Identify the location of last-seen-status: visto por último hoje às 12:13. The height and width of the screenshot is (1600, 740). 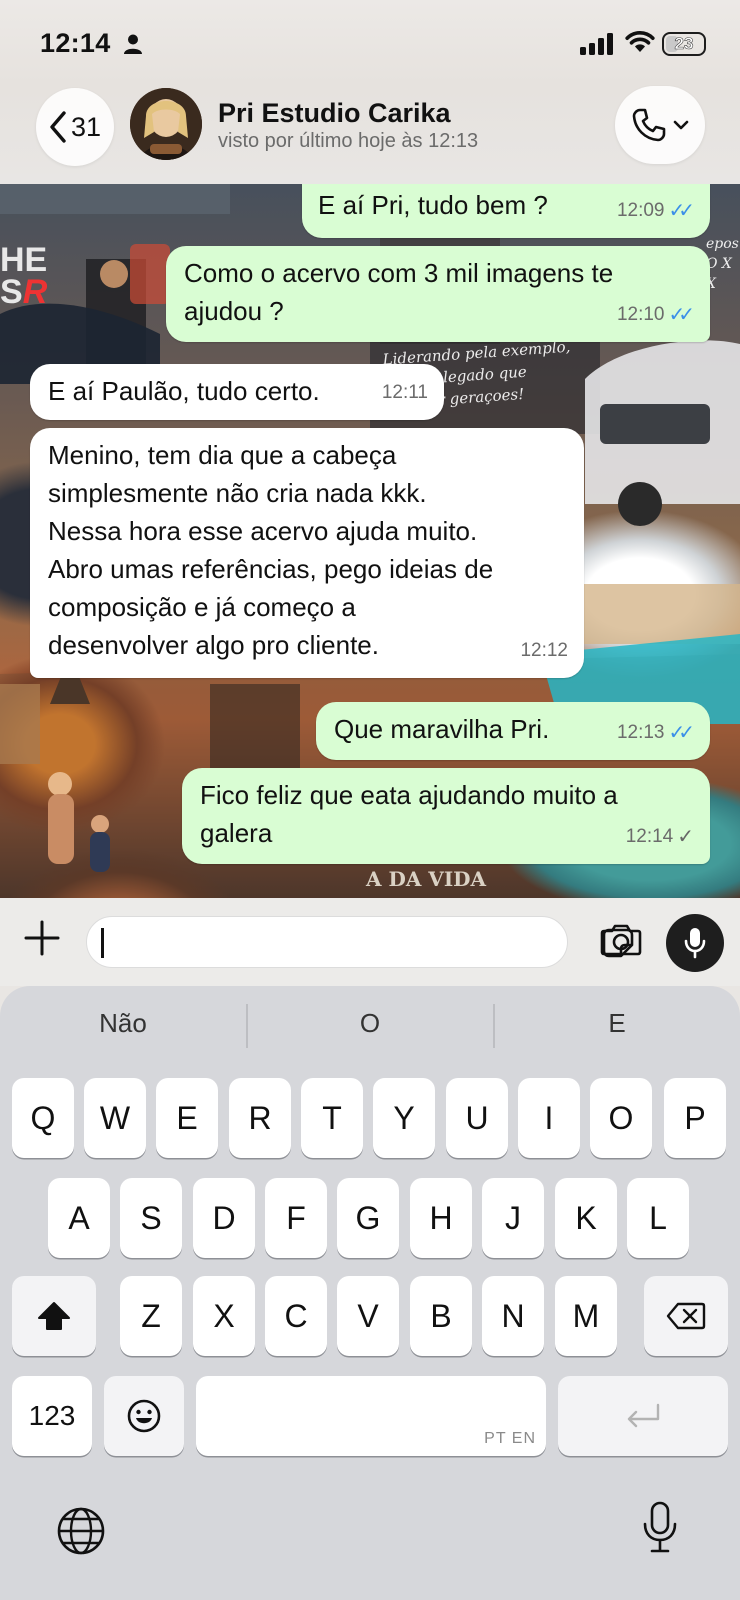
(348, 141).